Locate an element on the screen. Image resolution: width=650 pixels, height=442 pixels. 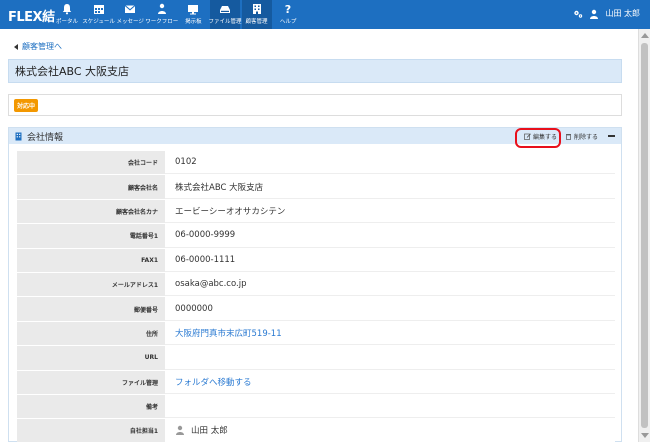
table-row: FAX1 06-0000-1111 is located at coordinates (316, 260).